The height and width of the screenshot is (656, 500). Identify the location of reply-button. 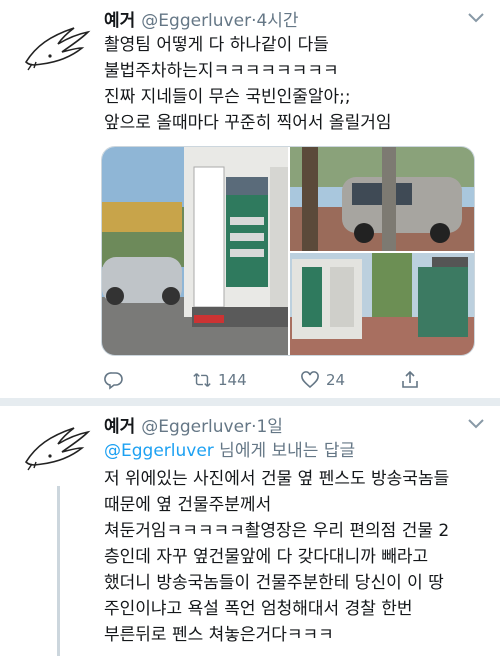
(117, 380).